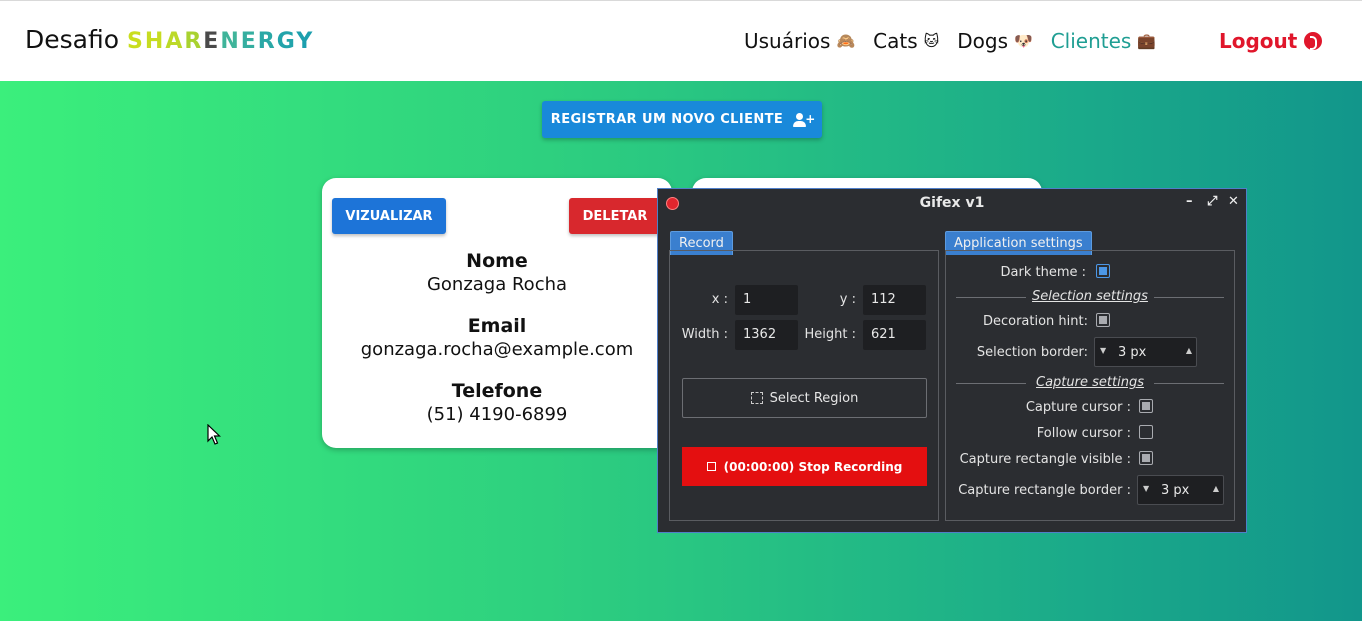  I want to click on height-label: Height :, so click(830, 334).